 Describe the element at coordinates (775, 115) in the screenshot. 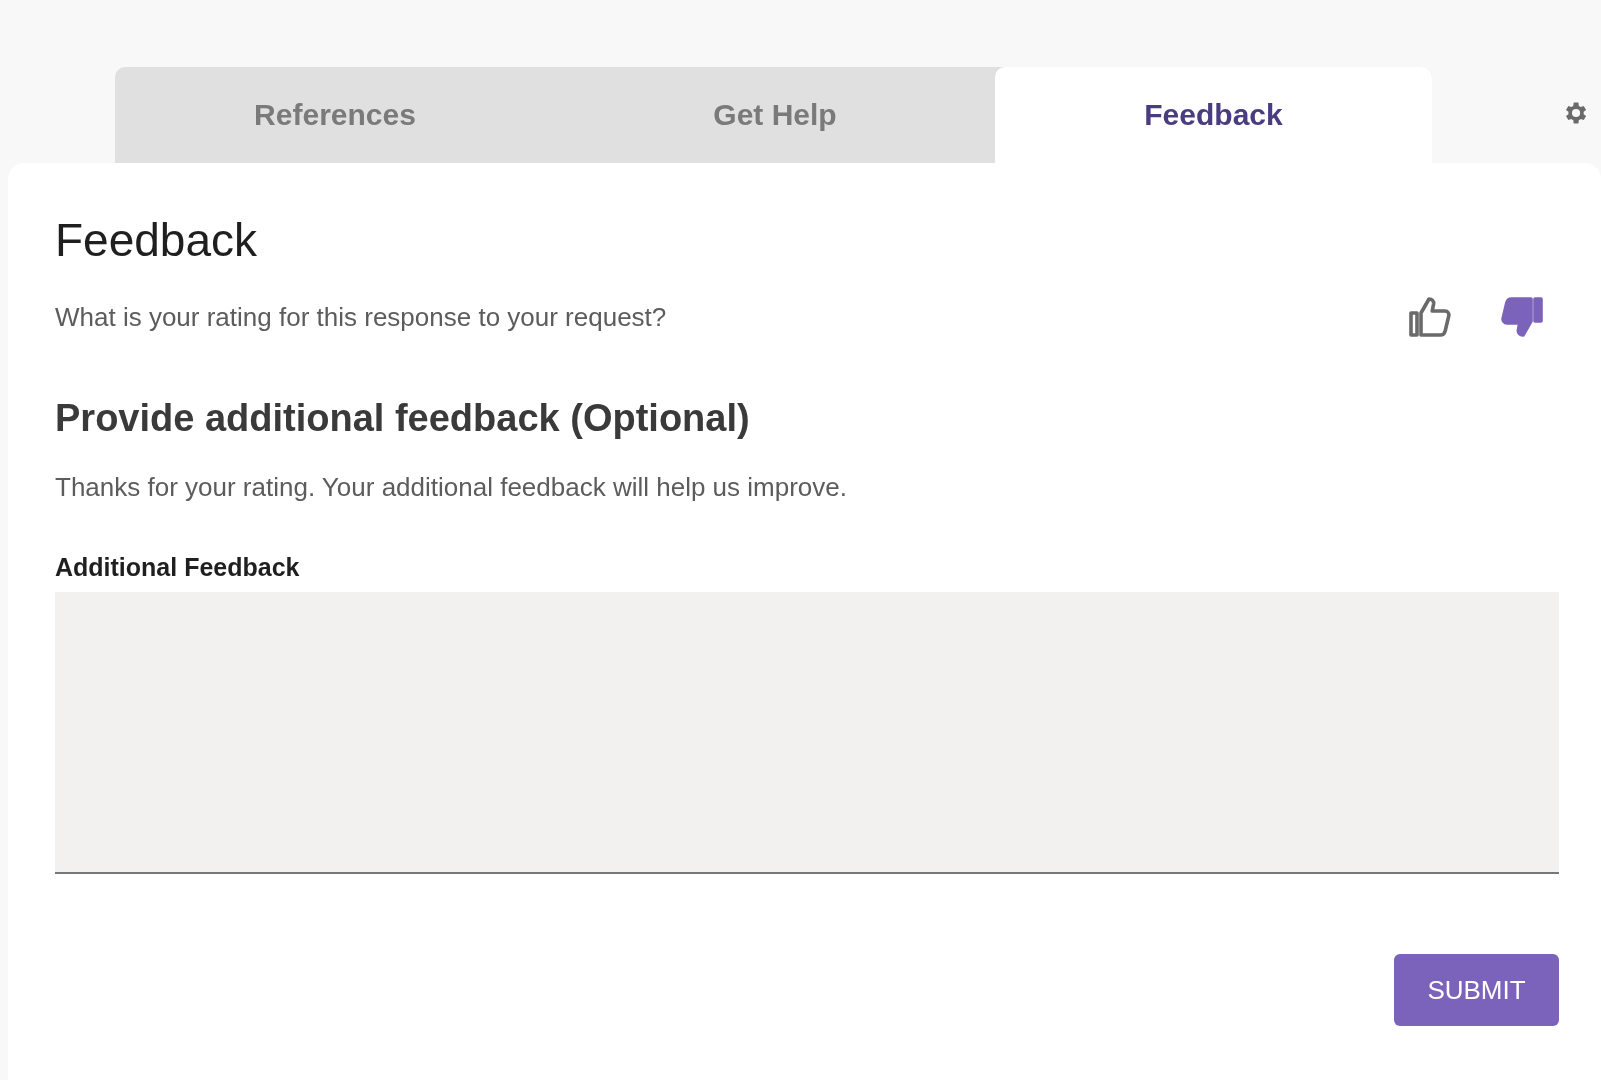

I see `tab: Get Help` at that location.